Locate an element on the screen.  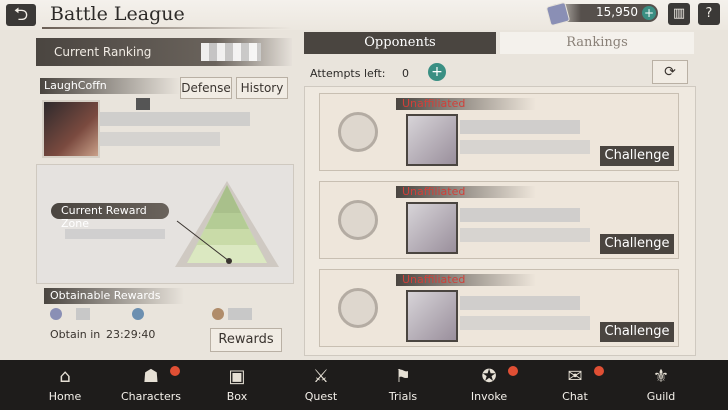
back-button: ⮌ is located at coordinates (21, 15).